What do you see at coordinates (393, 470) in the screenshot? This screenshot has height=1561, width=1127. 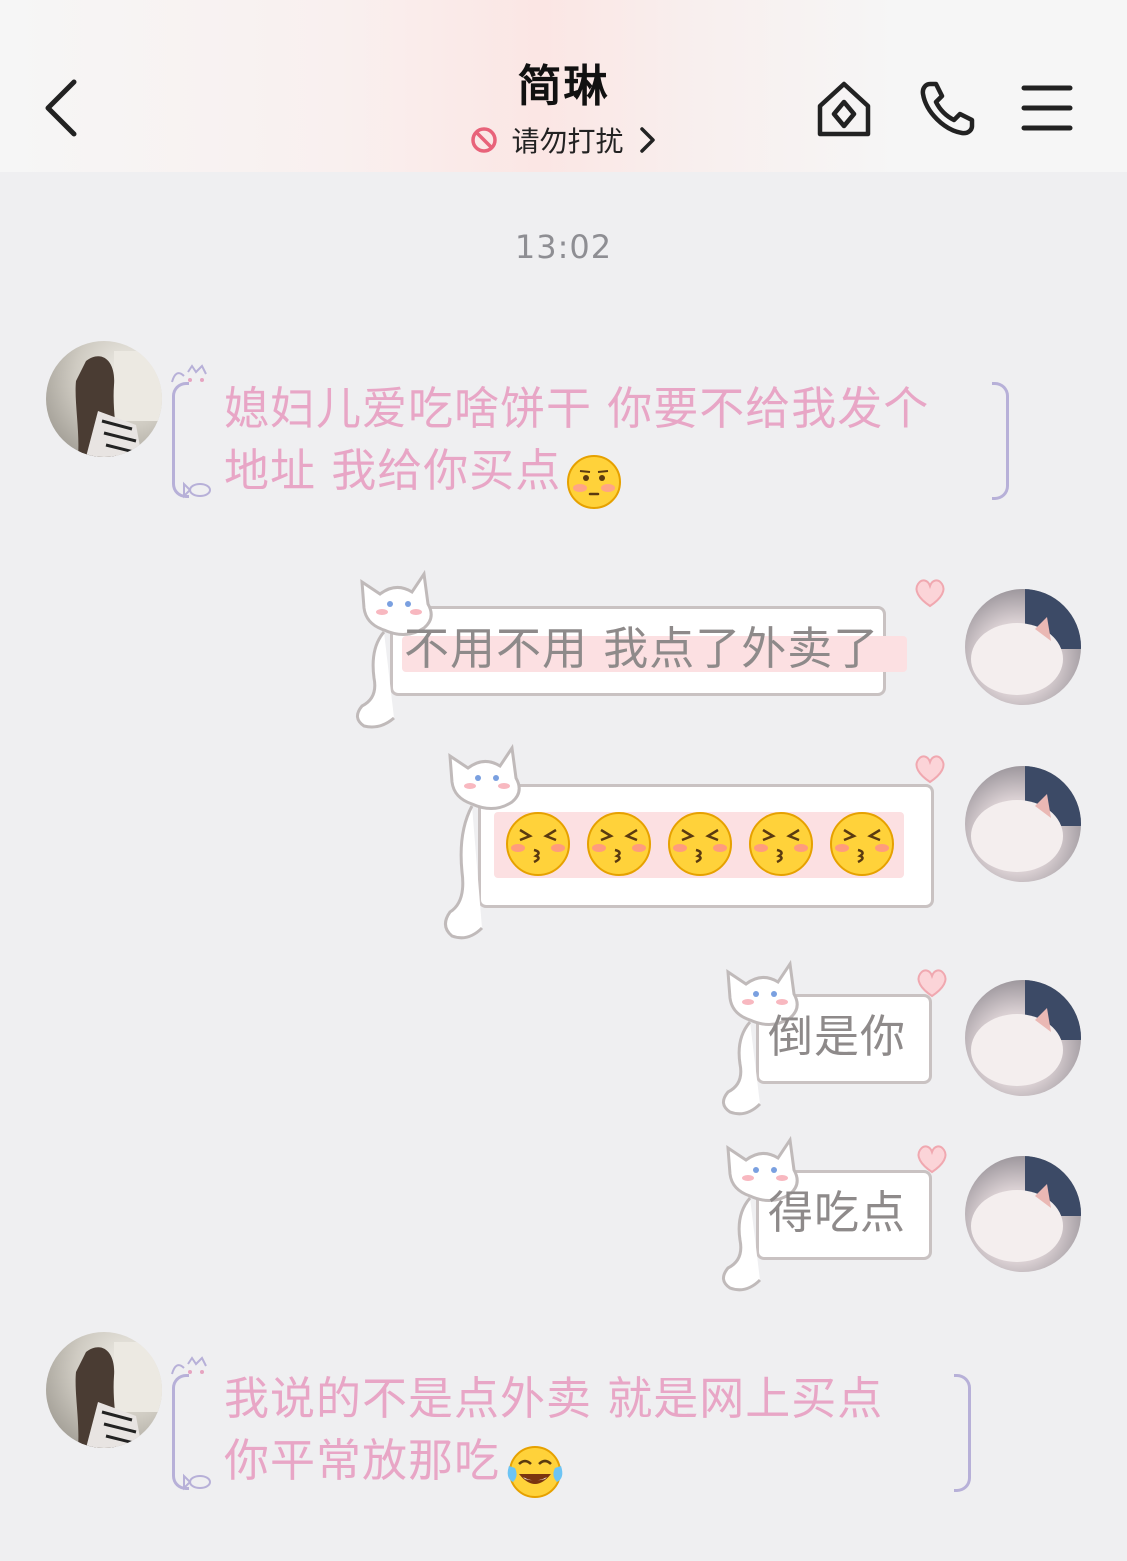 I see `message-text-line2: 地址 我给你买点` at bounding box center [393, 470].